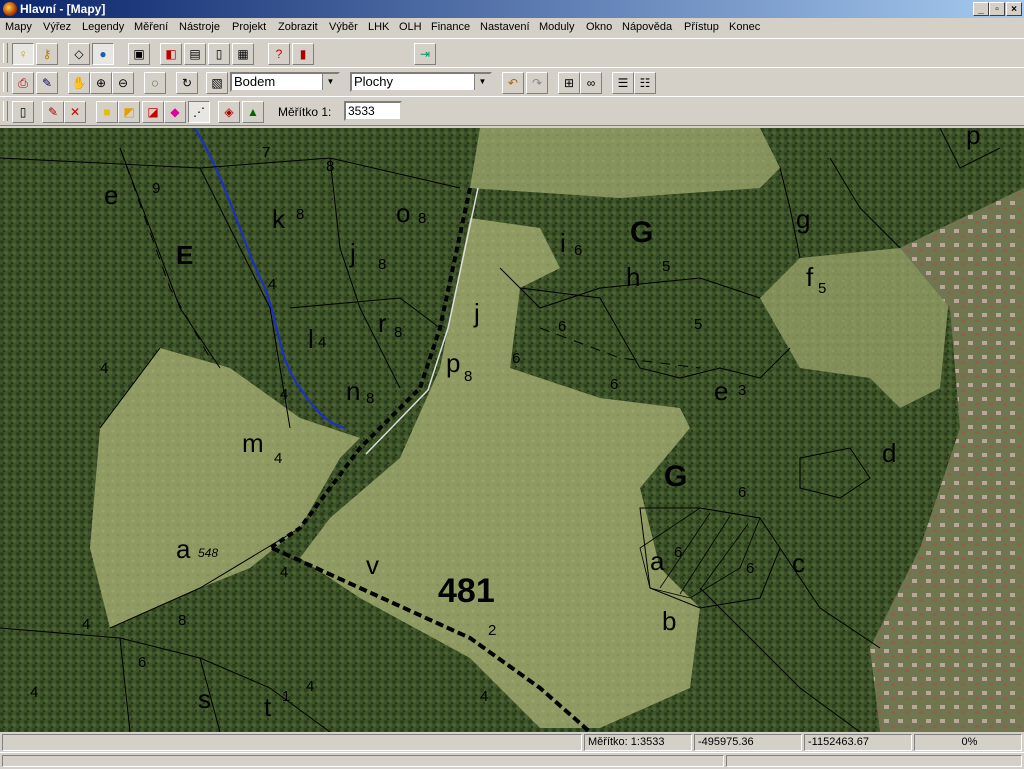  Describe the element at coordinates (382, 323) in the screenshot. I see `stand-label-r: r` at that location.